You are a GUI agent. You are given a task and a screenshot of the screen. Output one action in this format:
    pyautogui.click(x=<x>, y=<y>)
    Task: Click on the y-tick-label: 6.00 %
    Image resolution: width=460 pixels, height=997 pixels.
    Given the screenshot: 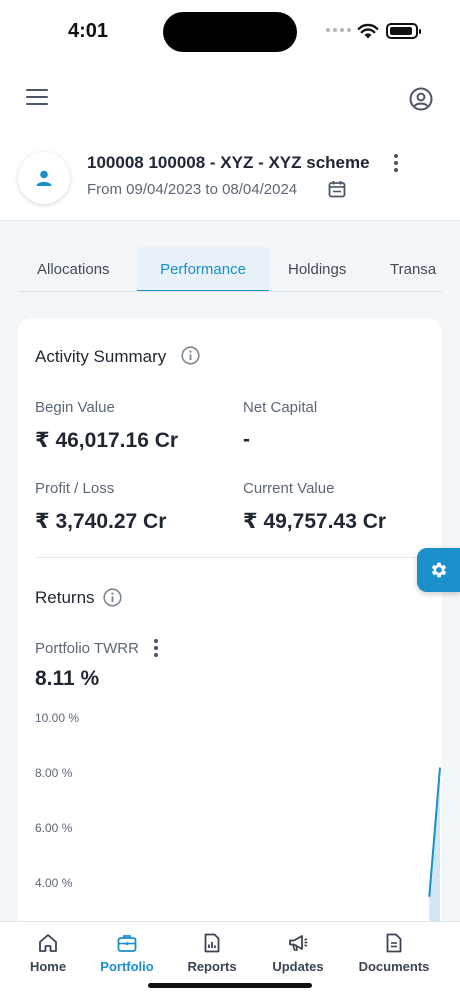 What is the action you would take?
    pyautogui.click(x=54, y=828)
    